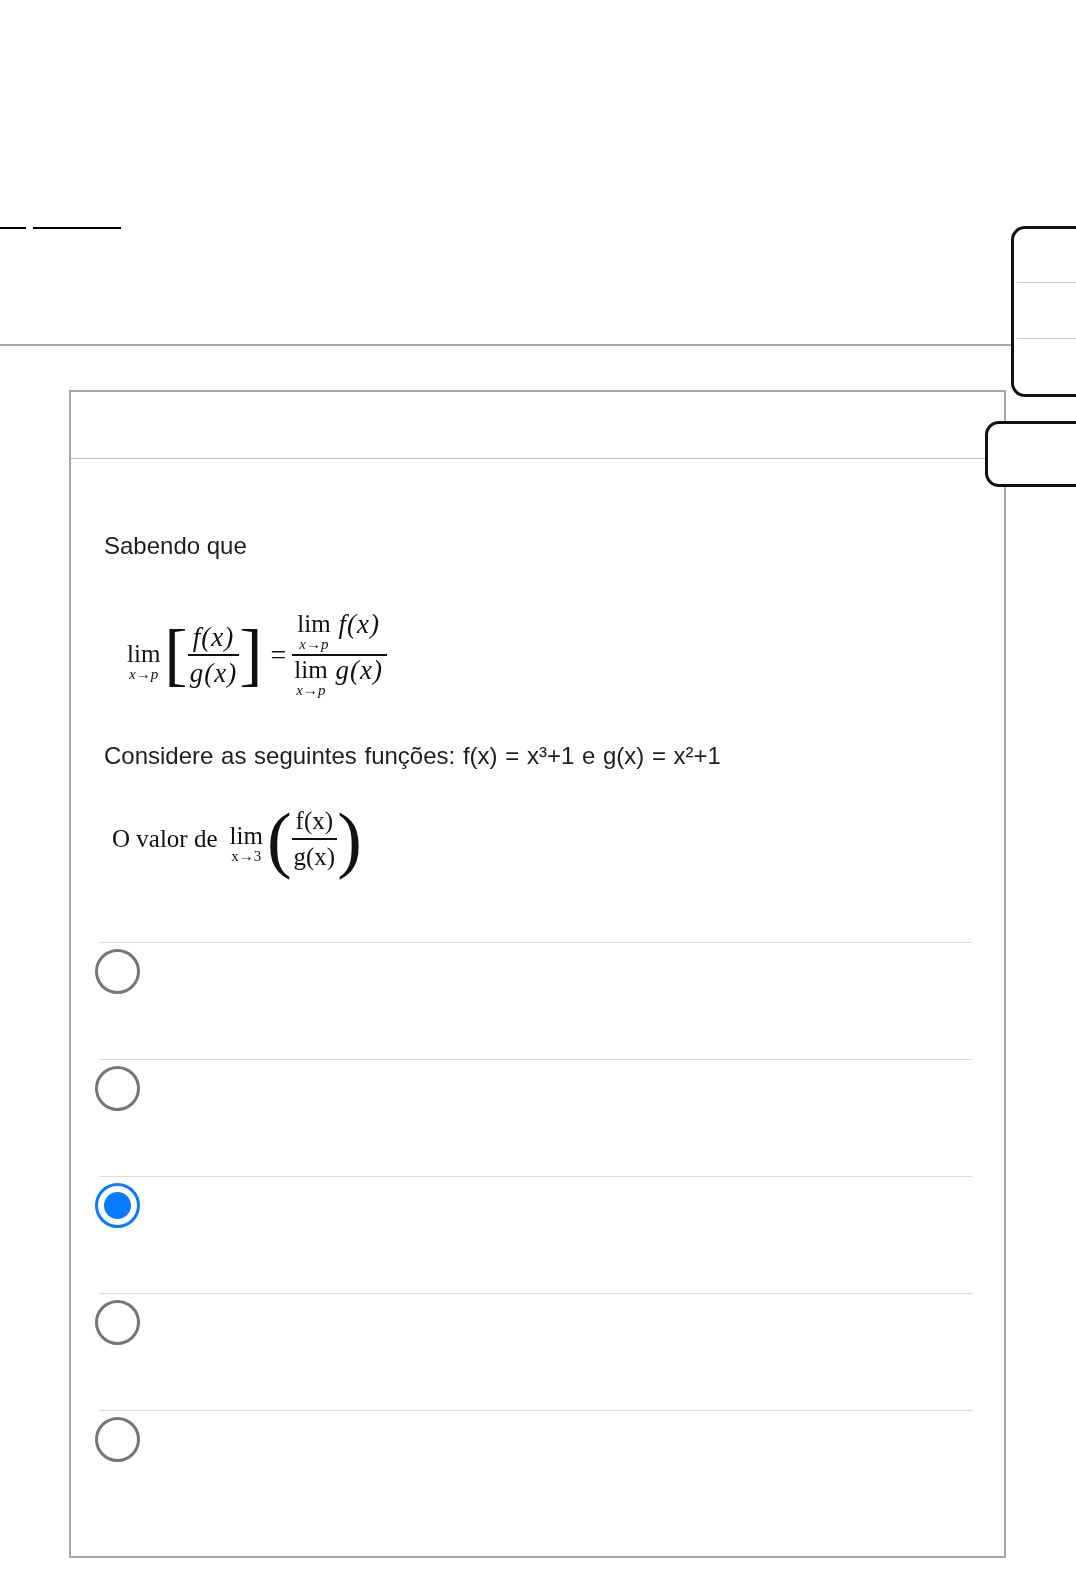 This screenshot has width=1076, height=1570. Describe the element at coordinates (349, 839) in the screenshot. I see `close-parenthesis: )` at that location.